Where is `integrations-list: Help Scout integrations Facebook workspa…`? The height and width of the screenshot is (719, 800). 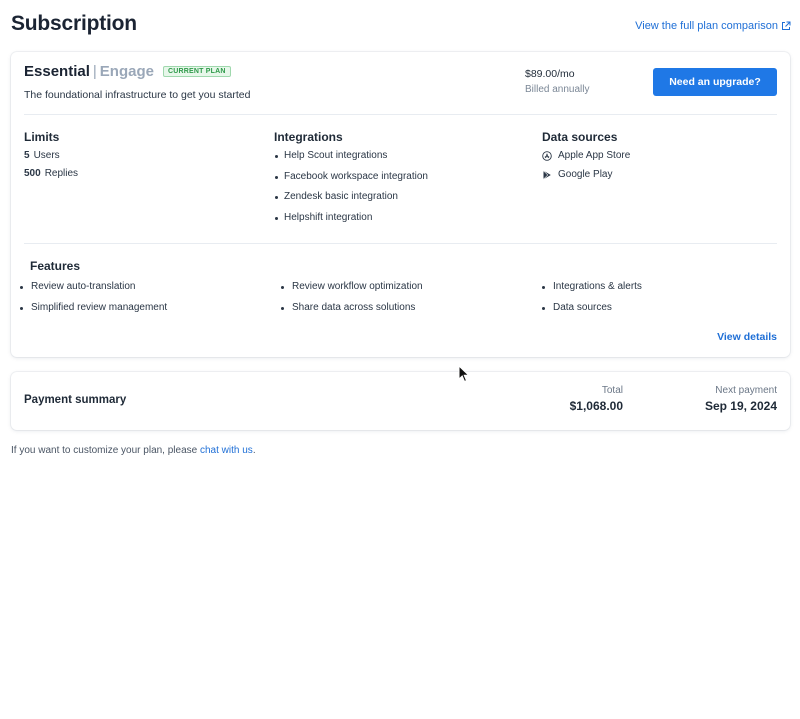 integrations-list: Help Scout integrations Facebook workspa… is located at coordinates (351, 191).